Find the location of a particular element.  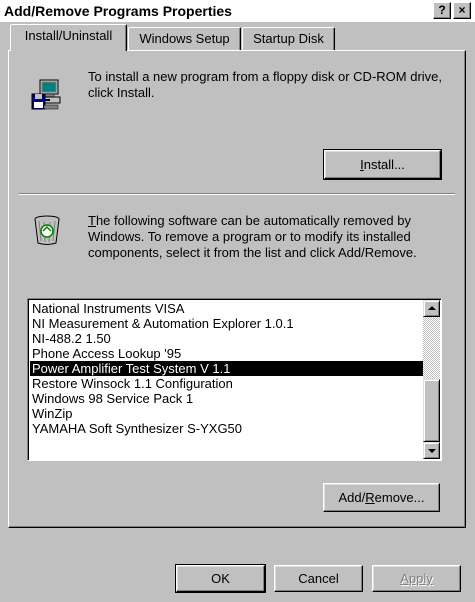

window-title: Add/Remove Programs Properties is located at coordinates (118, 11).